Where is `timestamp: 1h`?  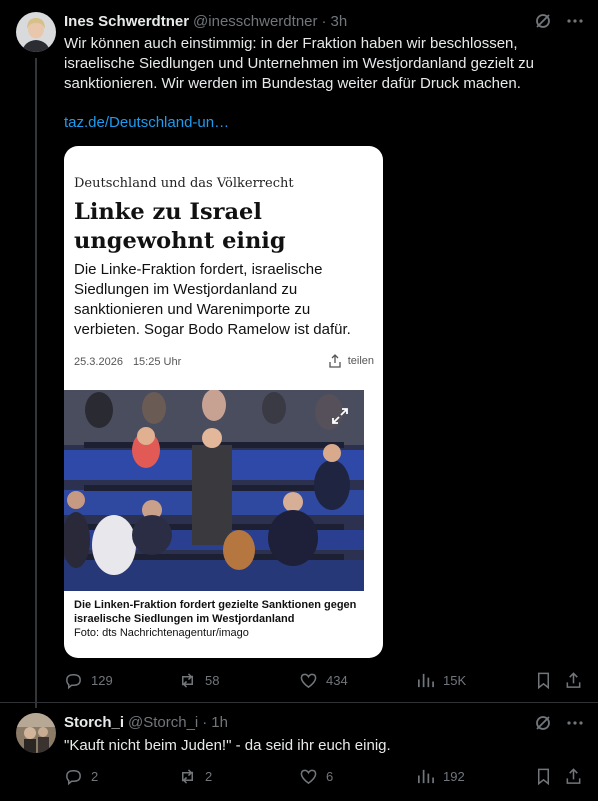
timestamp: 1h is located at coordinates (219, 722).